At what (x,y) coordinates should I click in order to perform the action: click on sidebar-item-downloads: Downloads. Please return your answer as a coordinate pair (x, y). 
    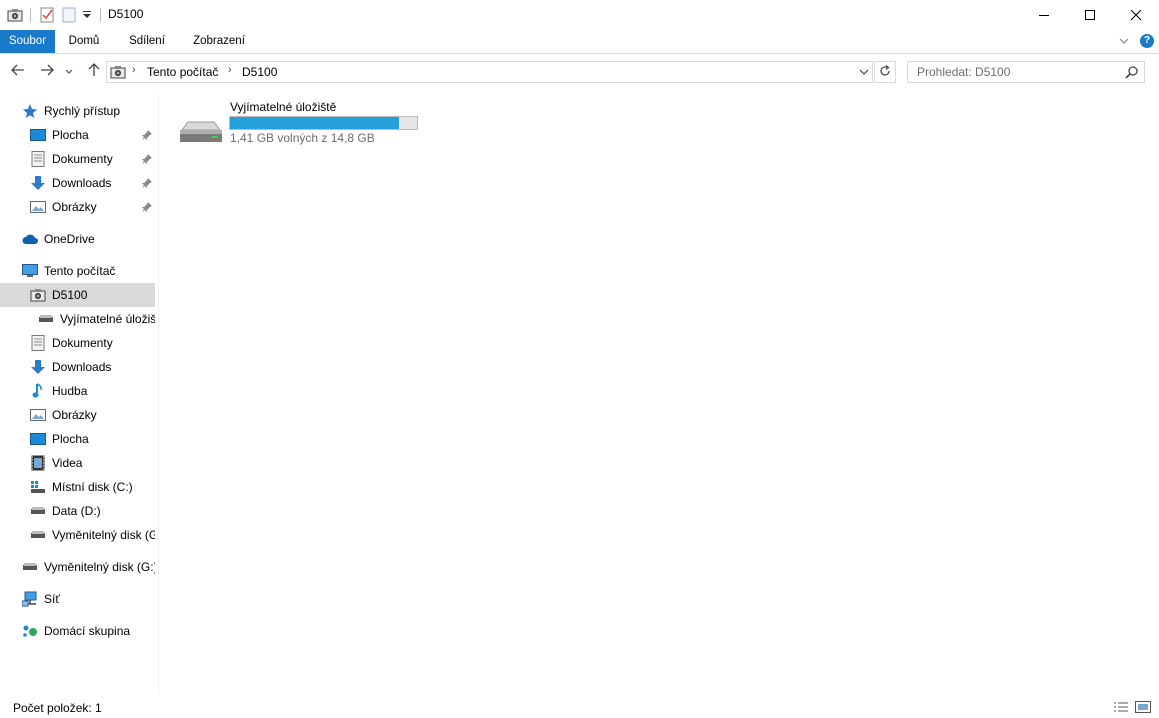
    Looking at the image, I should click on (77, 183).